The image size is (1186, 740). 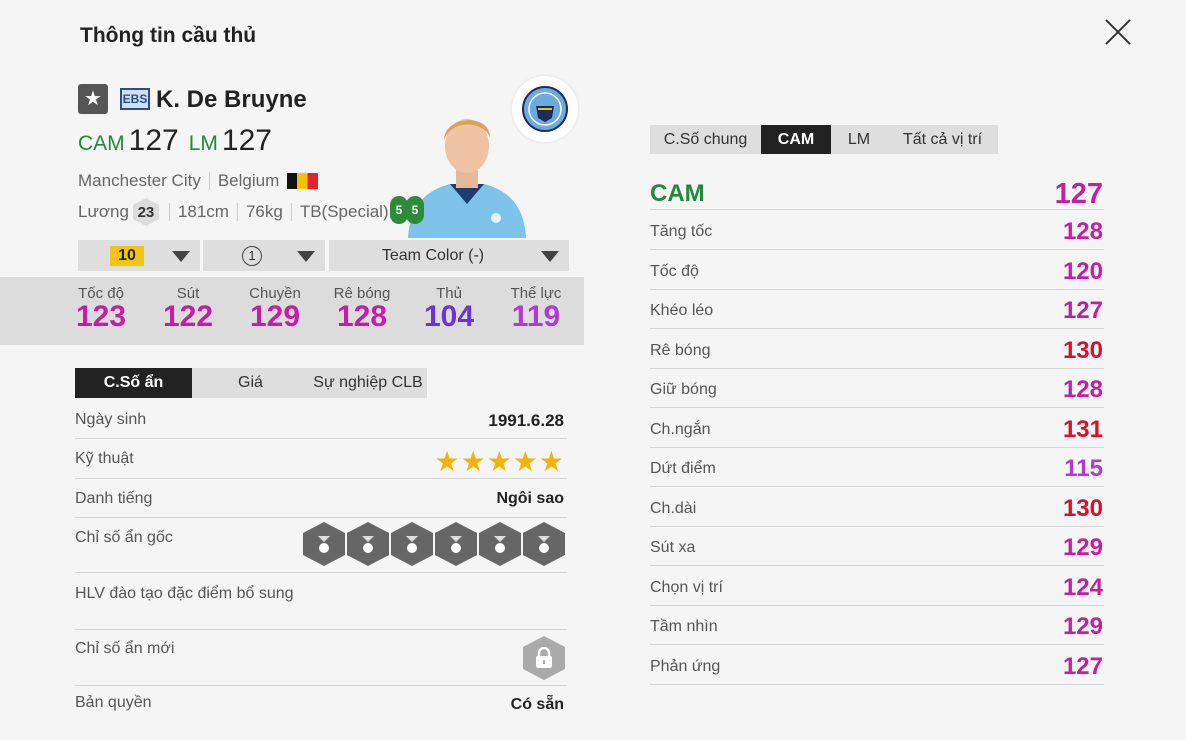 I want to click on summary-stat: Rê bóng 128, so click(x=362, y=308).